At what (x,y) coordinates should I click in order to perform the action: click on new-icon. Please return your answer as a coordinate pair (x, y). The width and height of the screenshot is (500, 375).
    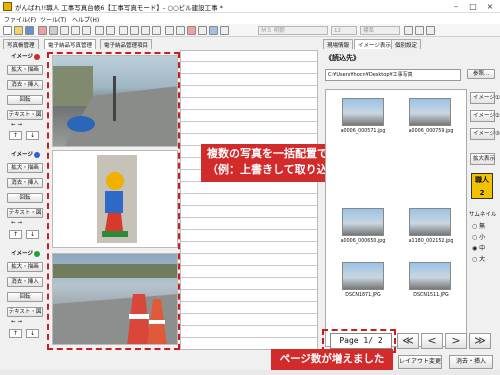
    Looking at the image, I should click on (7, 30).